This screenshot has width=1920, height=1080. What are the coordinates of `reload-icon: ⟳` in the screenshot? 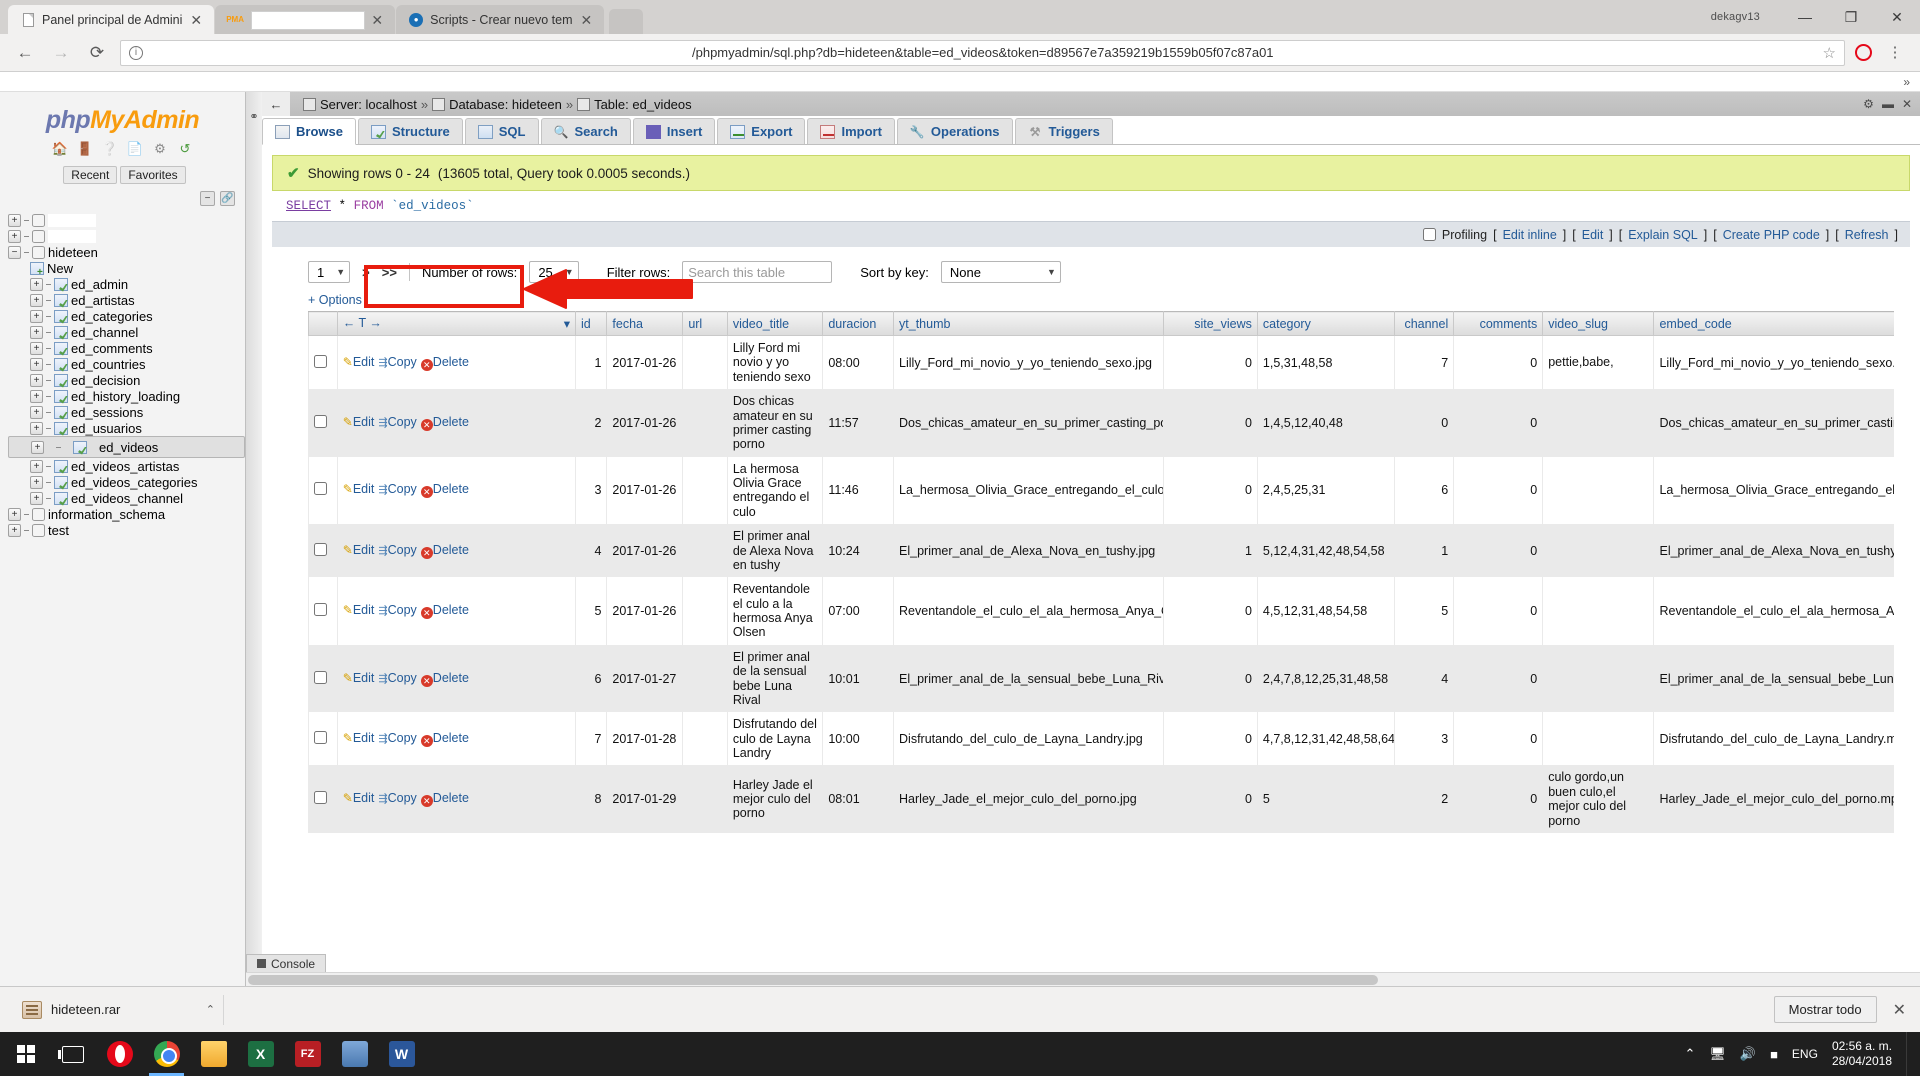 It's located at (97, 53).